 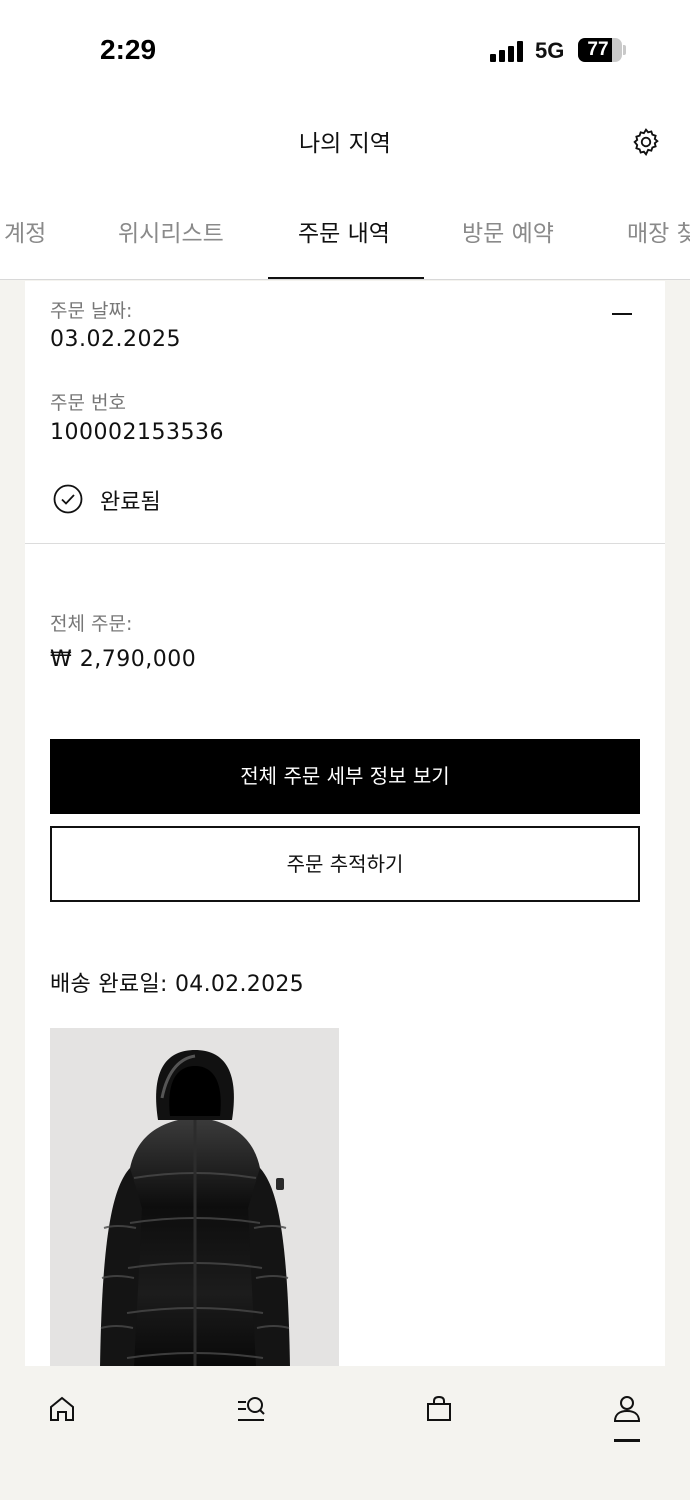 I want to click on order-status: 완료됨, so click(x=130, y=502).